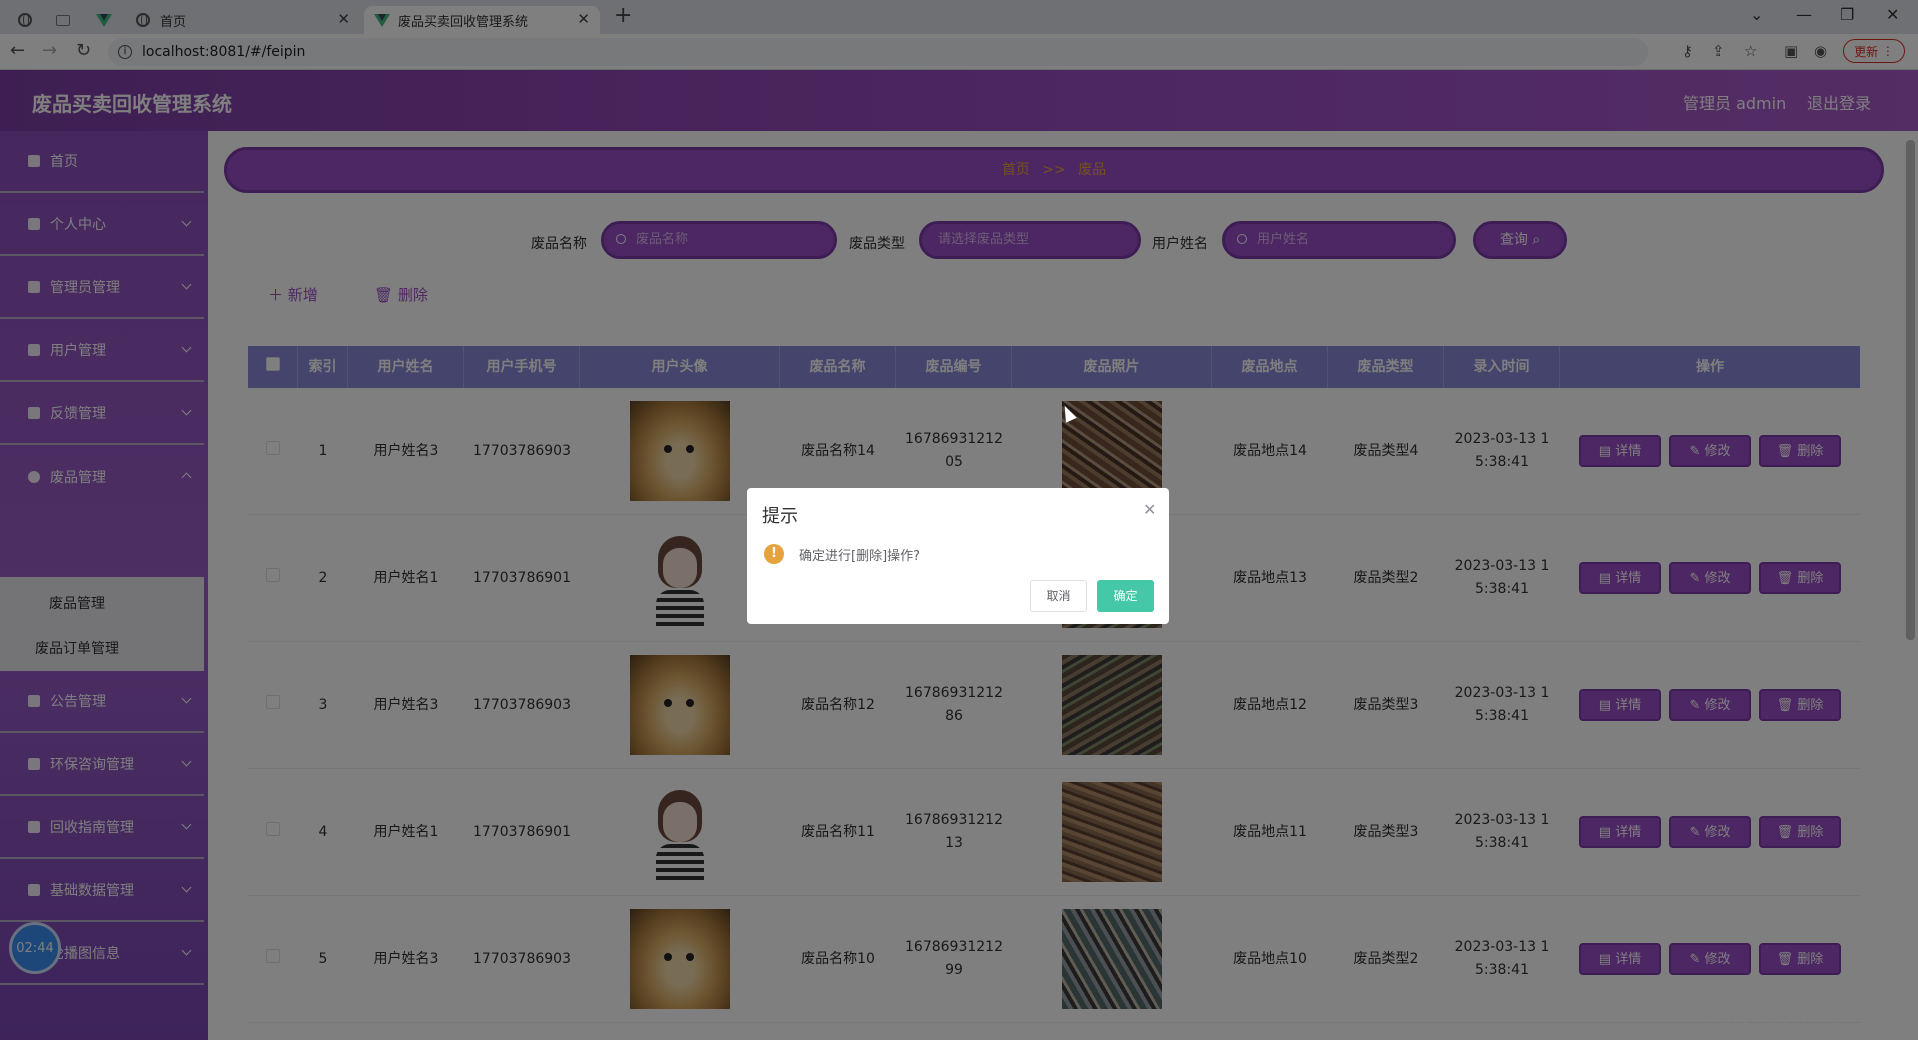 Image resolution: width=1918 pixels, height=1040 pixels. I want to click on warning-icon: !, so click(774, 554).